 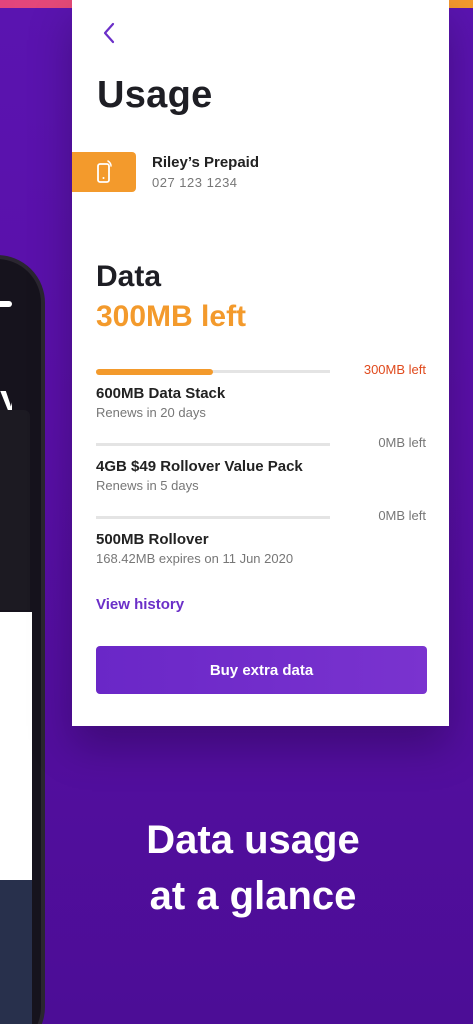 I want to click on buy-extra-data-button: Buy extra data, so click(x=261, y=670).